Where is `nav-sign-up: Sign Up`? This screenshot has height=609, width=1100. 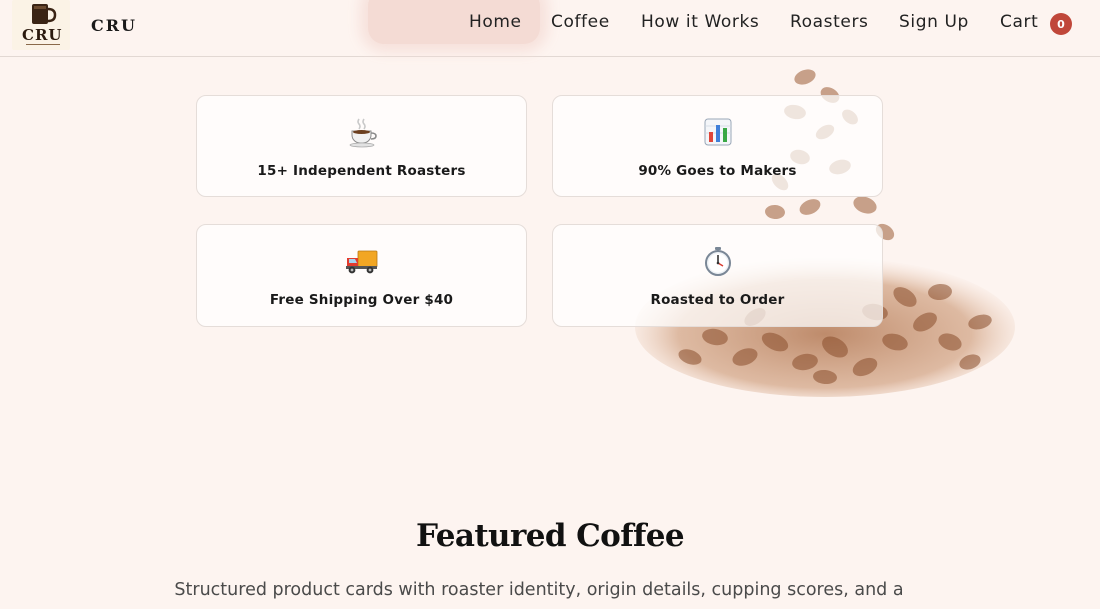
nav-sign-up: Sign Up is located at coordinates (934, 22).